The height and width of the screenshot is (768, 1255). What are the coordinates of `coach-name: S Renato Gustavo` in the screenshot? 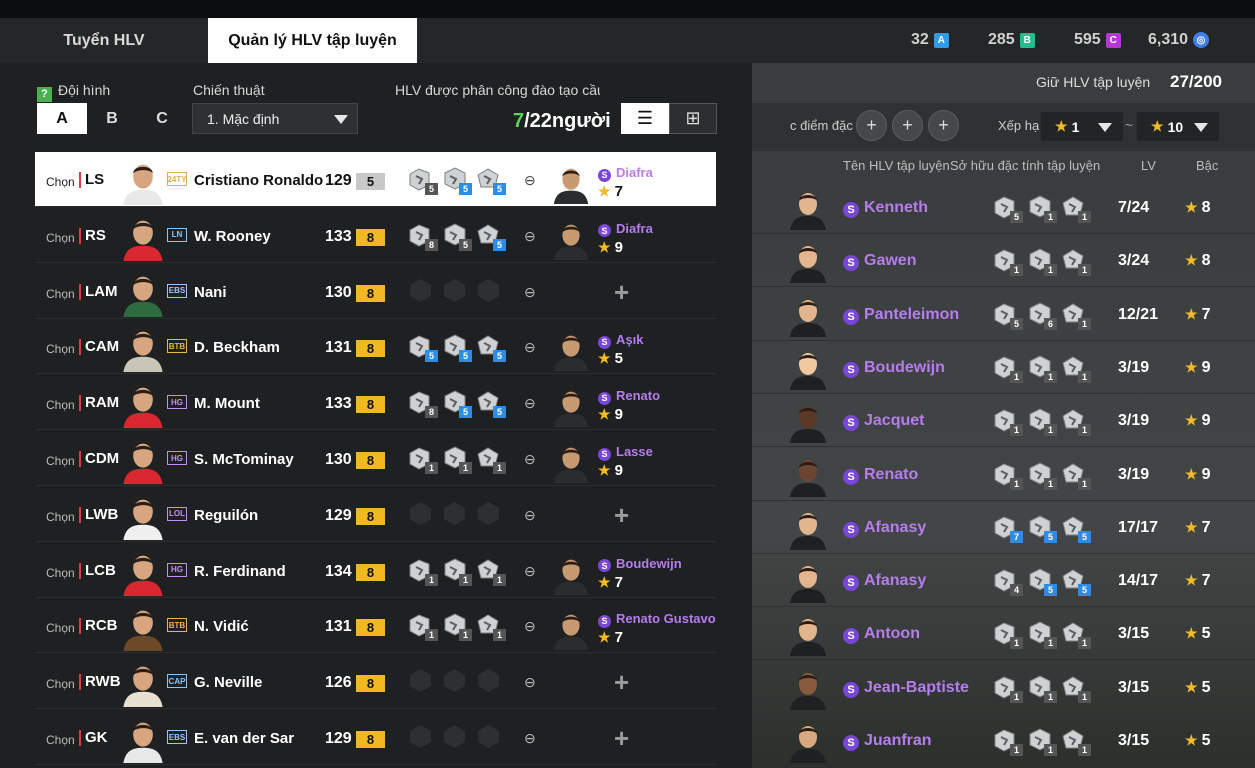 It's located at (657, 619).